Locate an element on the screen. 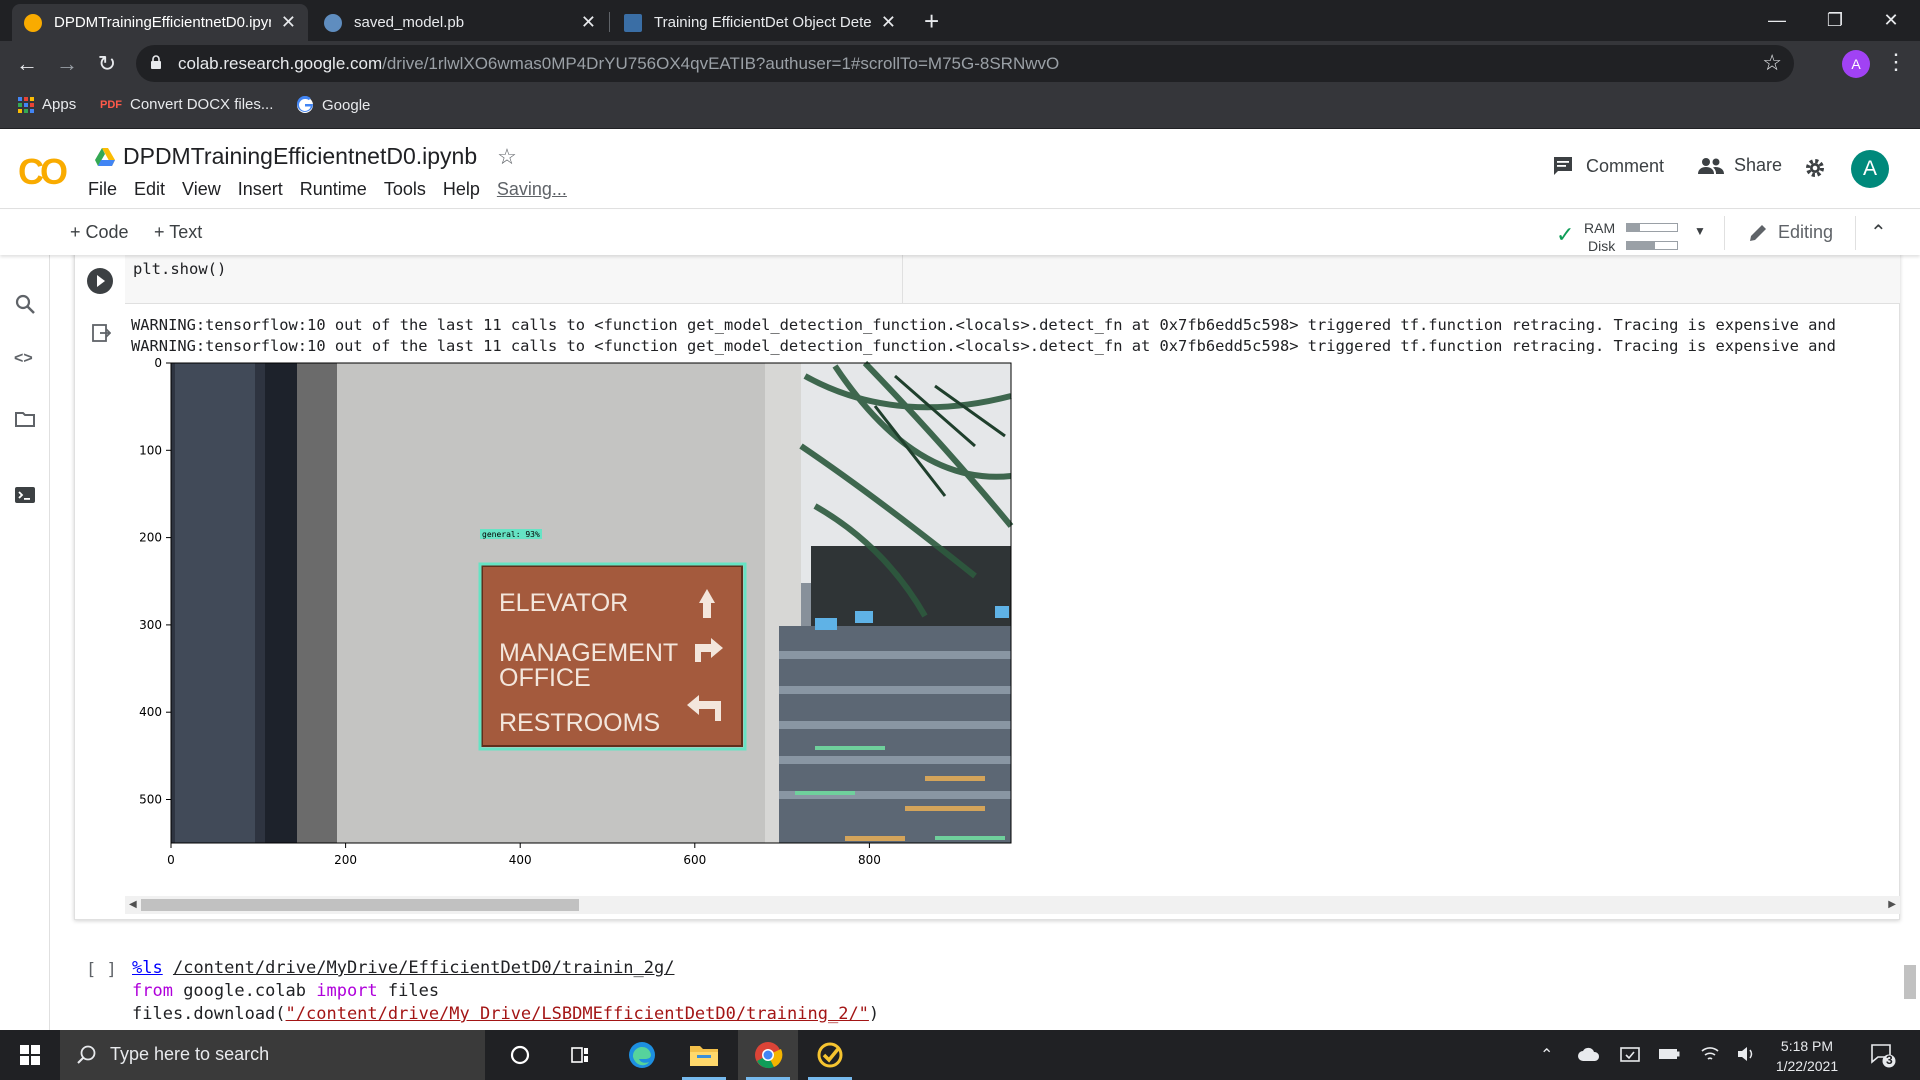 Image resolution: width=1920 pixels, height=1080 pixels. start-button is located at coordinates (30, 1055).